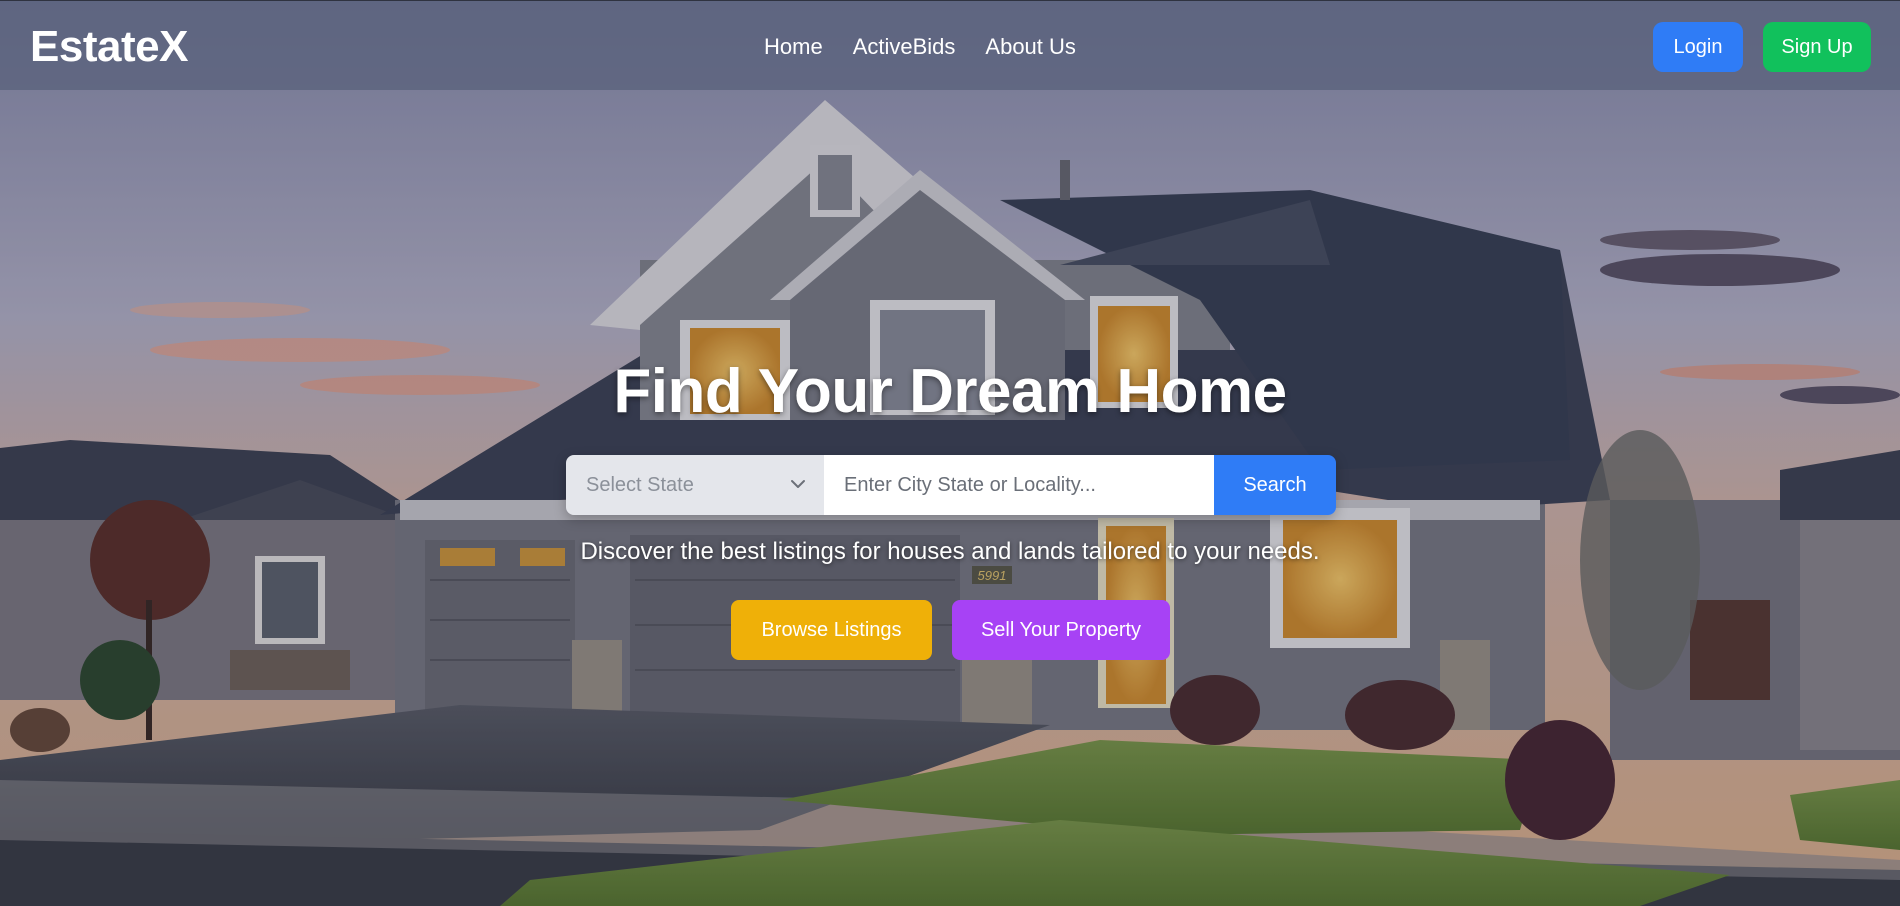 Image resolution: width=1900 pixels, height=906 pixels. What do you see at coordinates (109, 47) in the screenshot?
I see `brand-logo: EstateX` at bounding box center [109, 47].